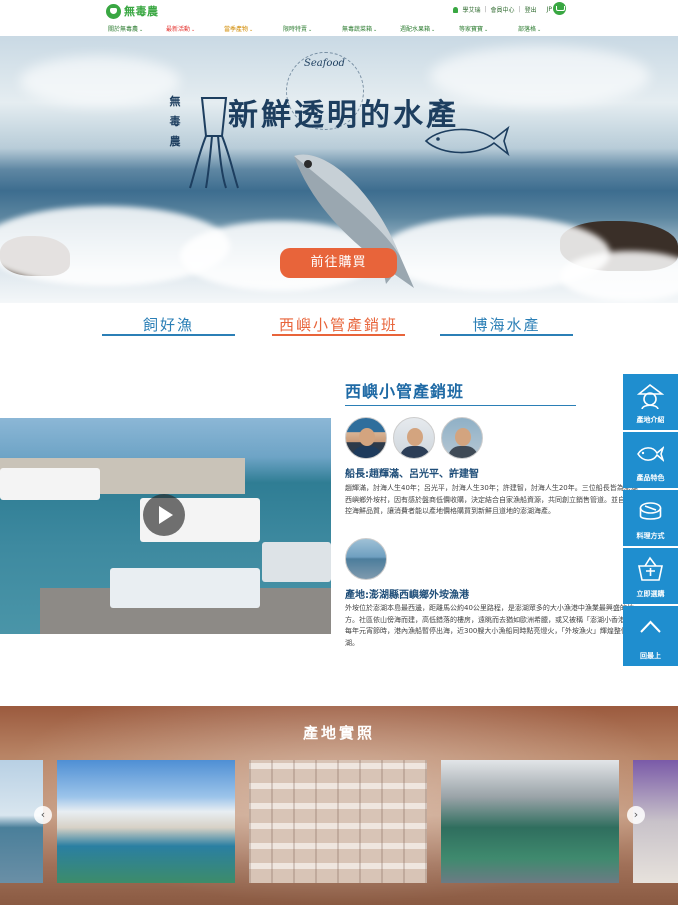  What do you see at coordinates (472, 9) in the screenshot?
I see `username-link: 學艾瑞` at bounding box center [472, 9].